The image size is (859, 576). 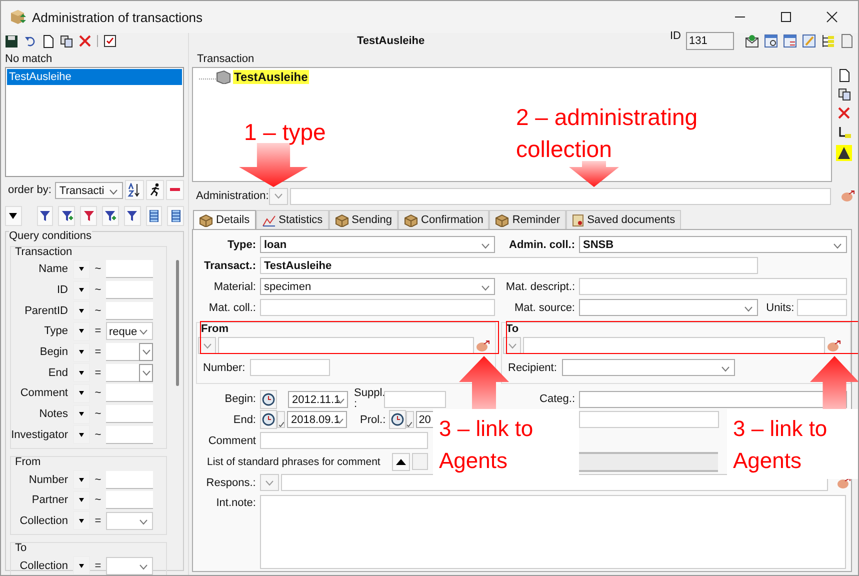 I want to click on end-label: End:, so click(x=244, y=420).